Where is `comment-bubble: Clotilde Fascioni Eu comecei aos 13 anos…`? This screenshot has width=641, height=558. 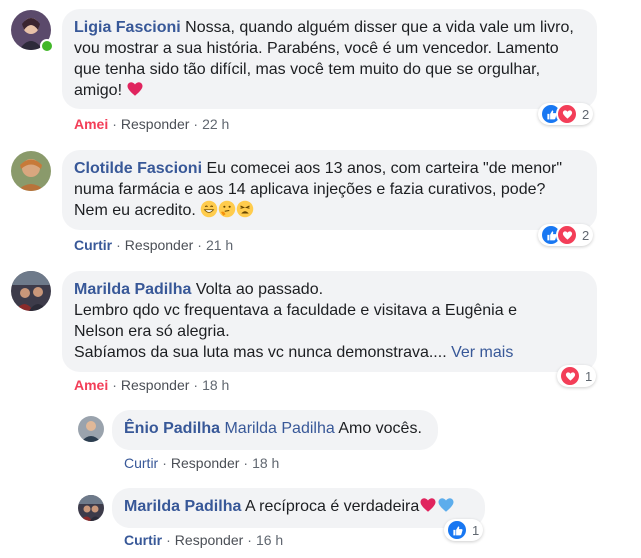 comment-bubble: Clotilde Fascioni Eu comecei aos 13 anos… is located at coordinates (329, 190).